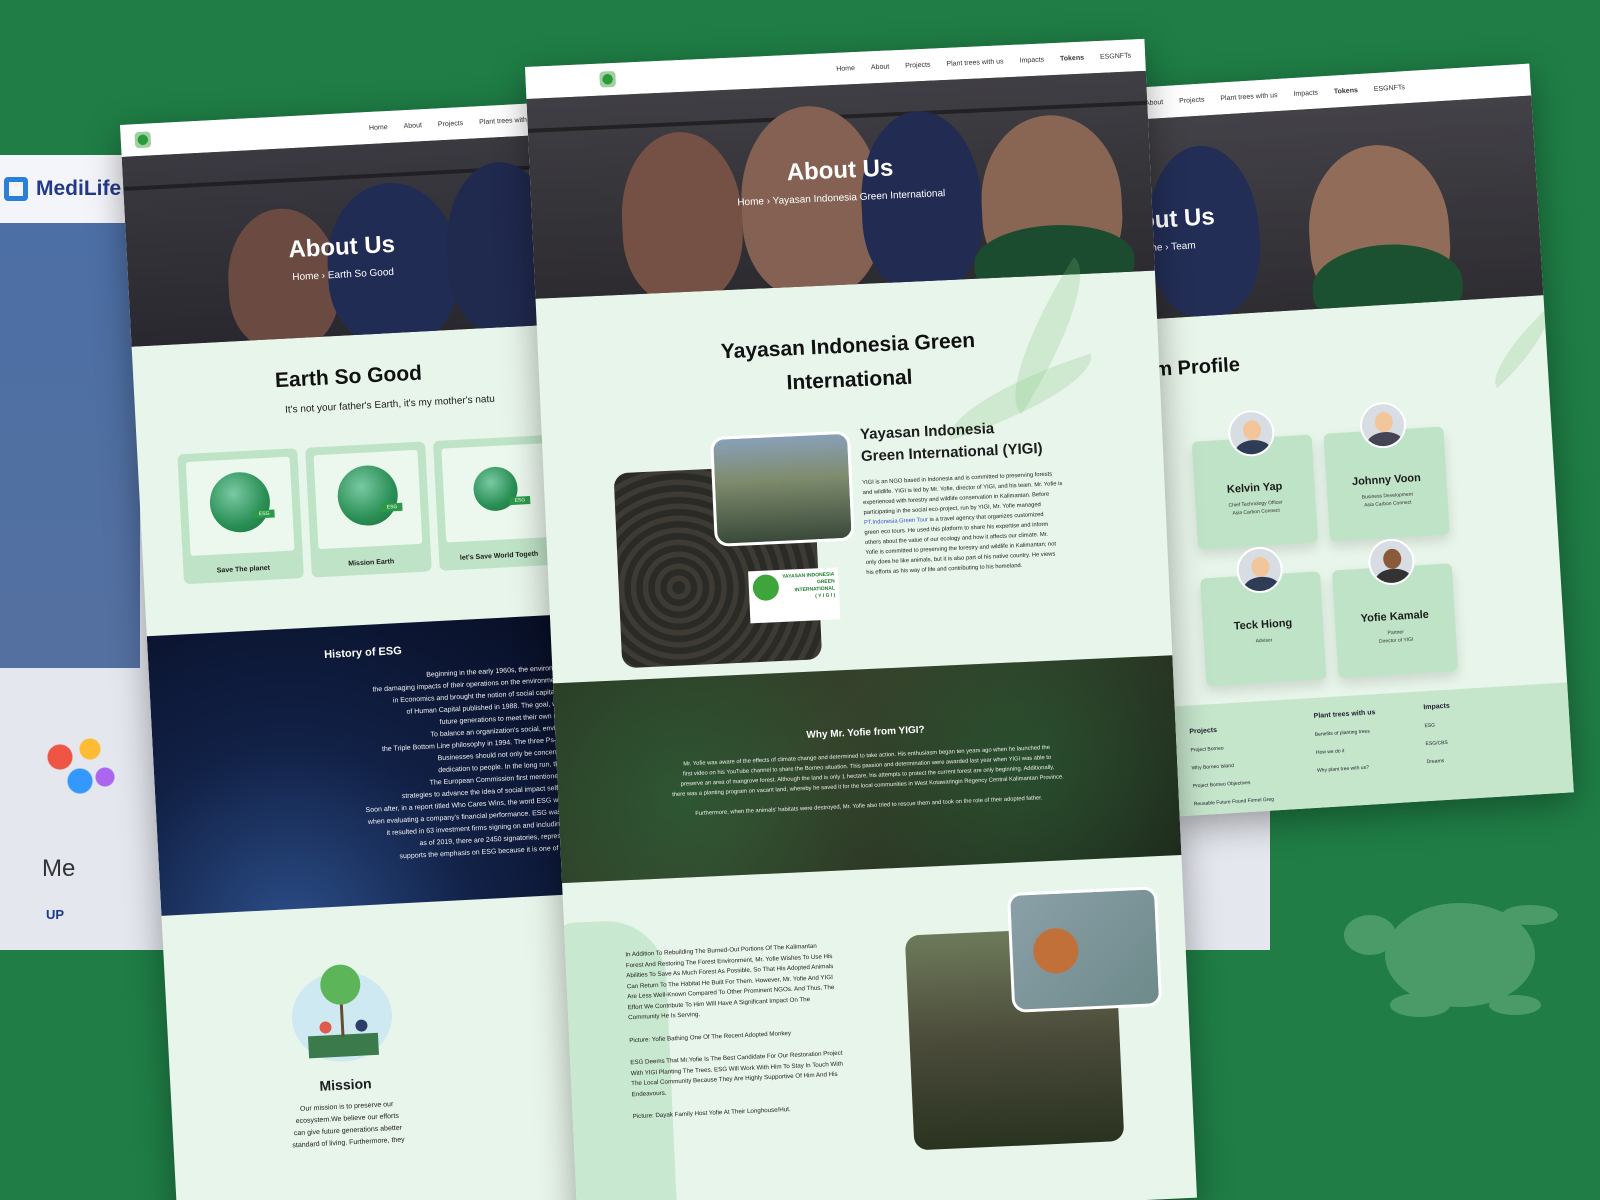 This screenshot has height=1200, width=1600. I want to click on footer-link: Why plant tree with us?, so click(1347, 769).